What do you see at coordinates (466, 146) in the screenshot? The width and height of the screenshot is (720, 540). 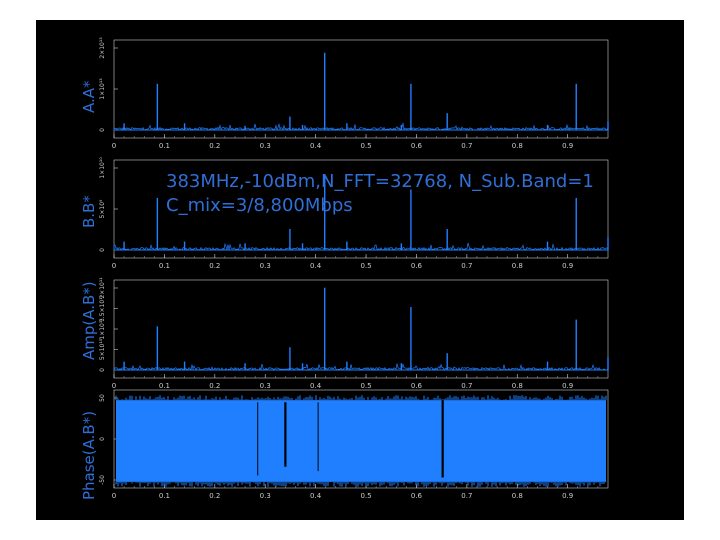 I see `panel1-xtick-label: 0.7` at bounding box center [466, 146].